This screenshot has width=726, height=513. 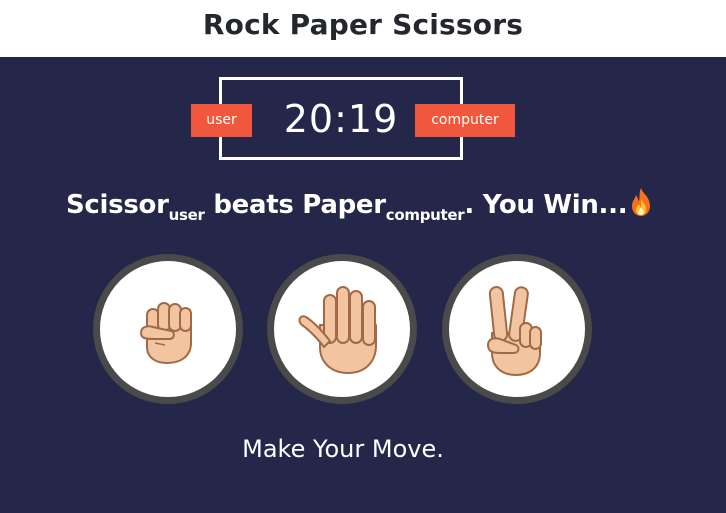 I want to click on rock-button, so click(x=168, y=329).